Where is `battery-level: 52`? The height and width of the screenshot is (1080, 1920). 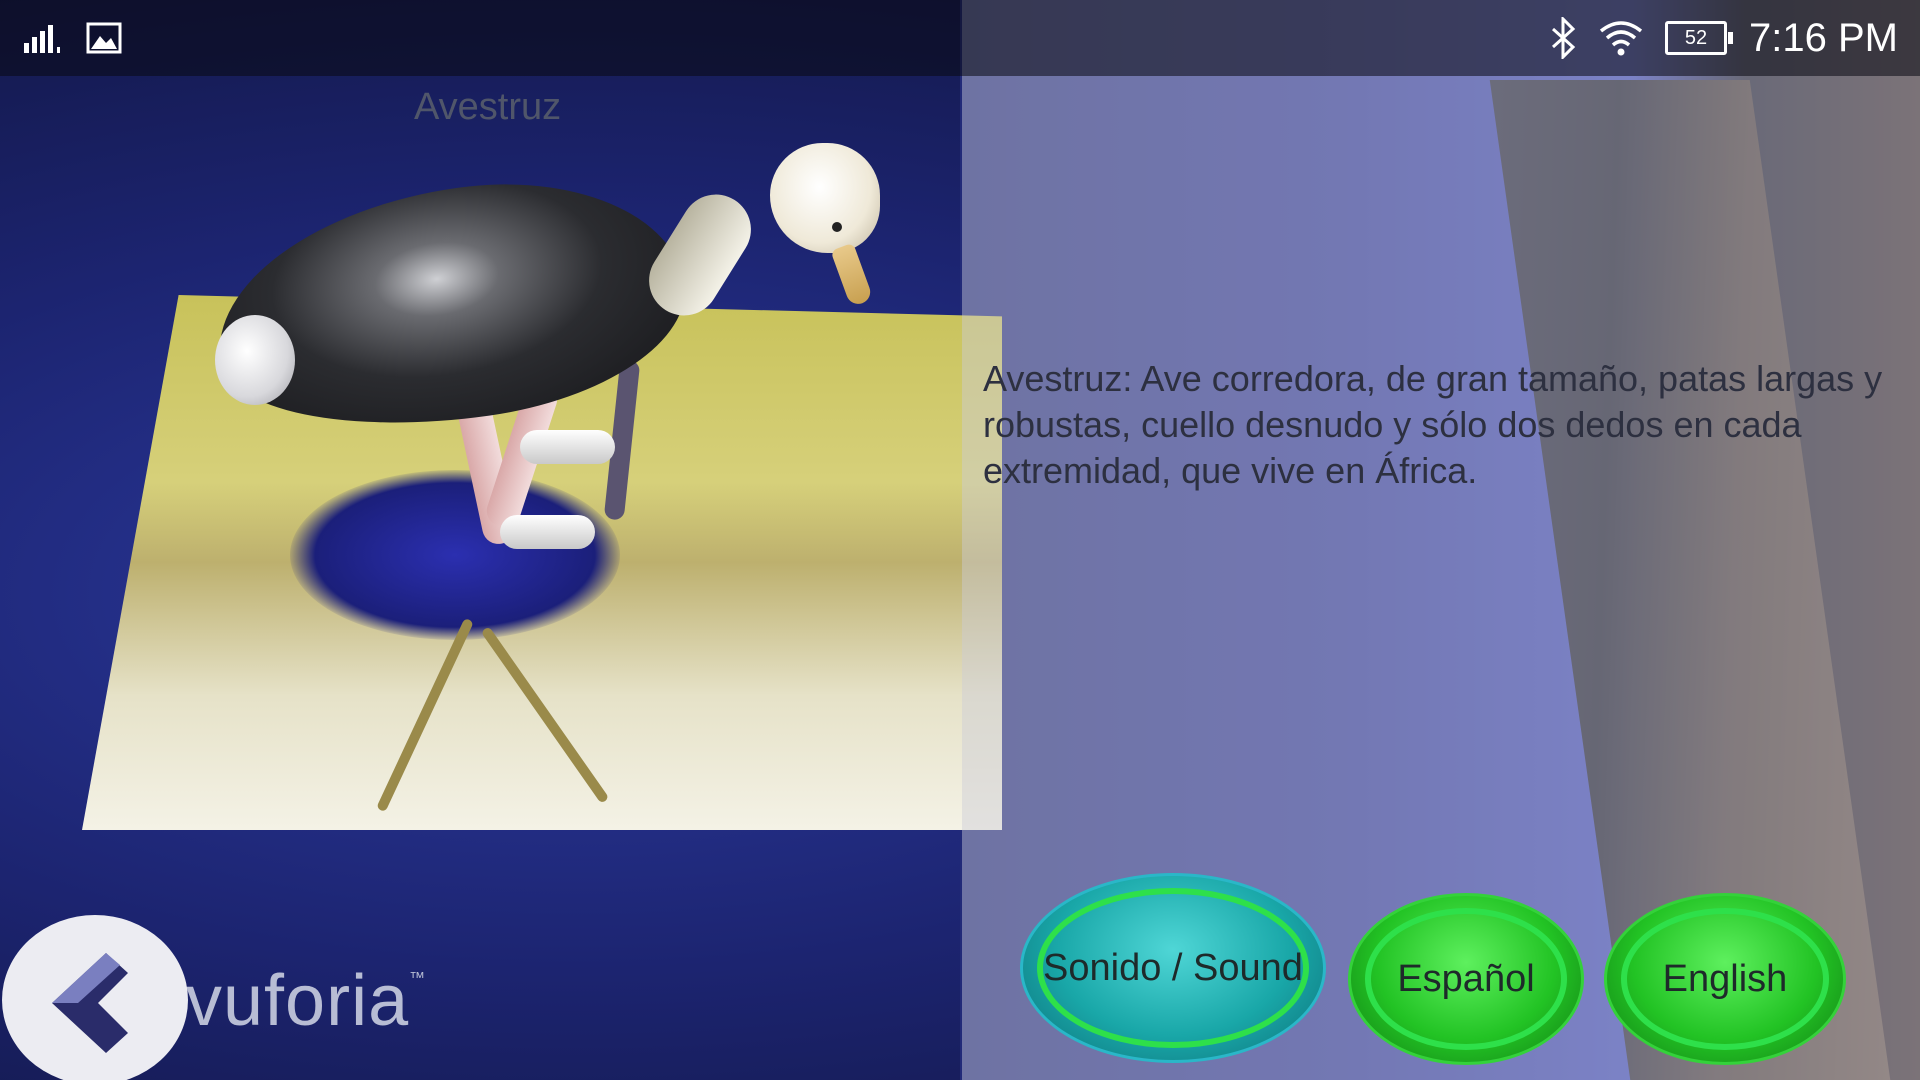
battery-level: 52 is located at coordinates (1696, 38).